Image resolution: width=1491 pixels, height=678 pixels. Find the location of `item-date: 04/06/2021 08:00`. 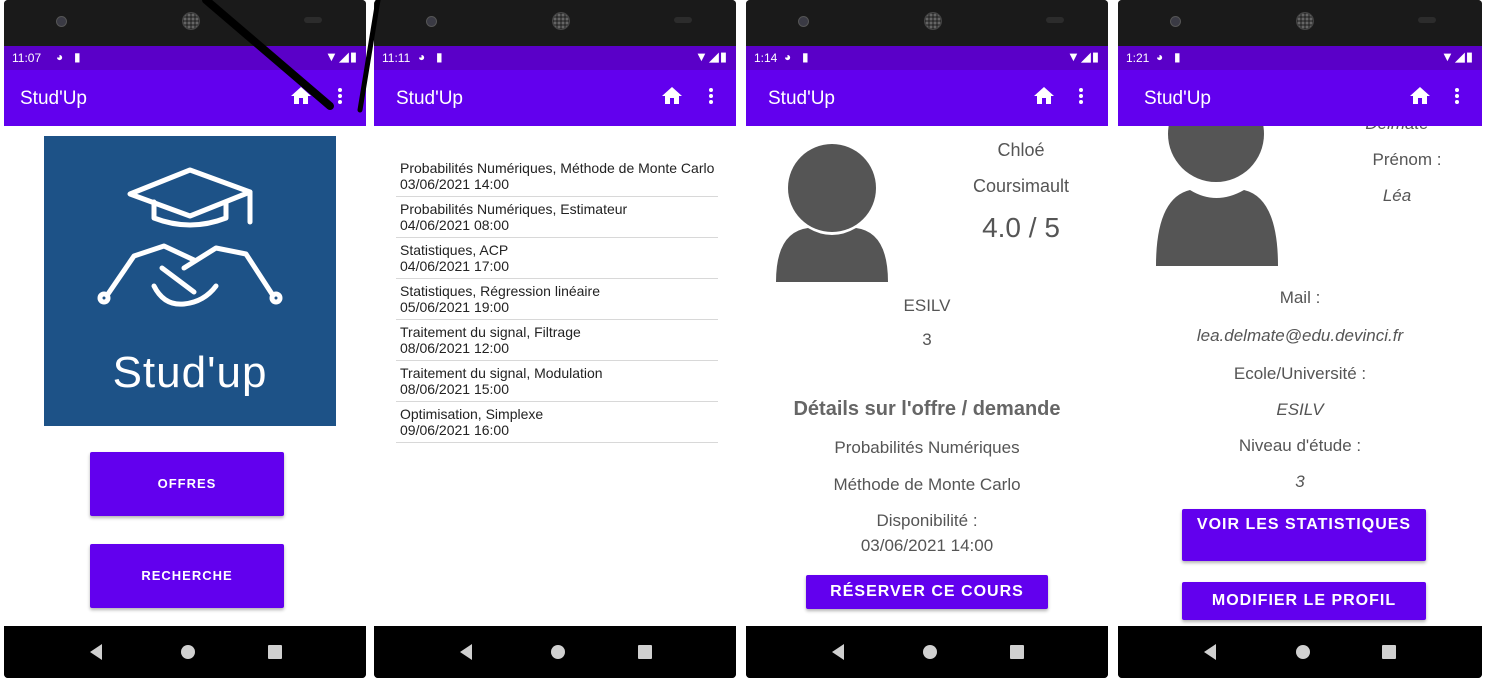

item-date: 04/06/2021 08:00 is located at coordinates (454, 225).